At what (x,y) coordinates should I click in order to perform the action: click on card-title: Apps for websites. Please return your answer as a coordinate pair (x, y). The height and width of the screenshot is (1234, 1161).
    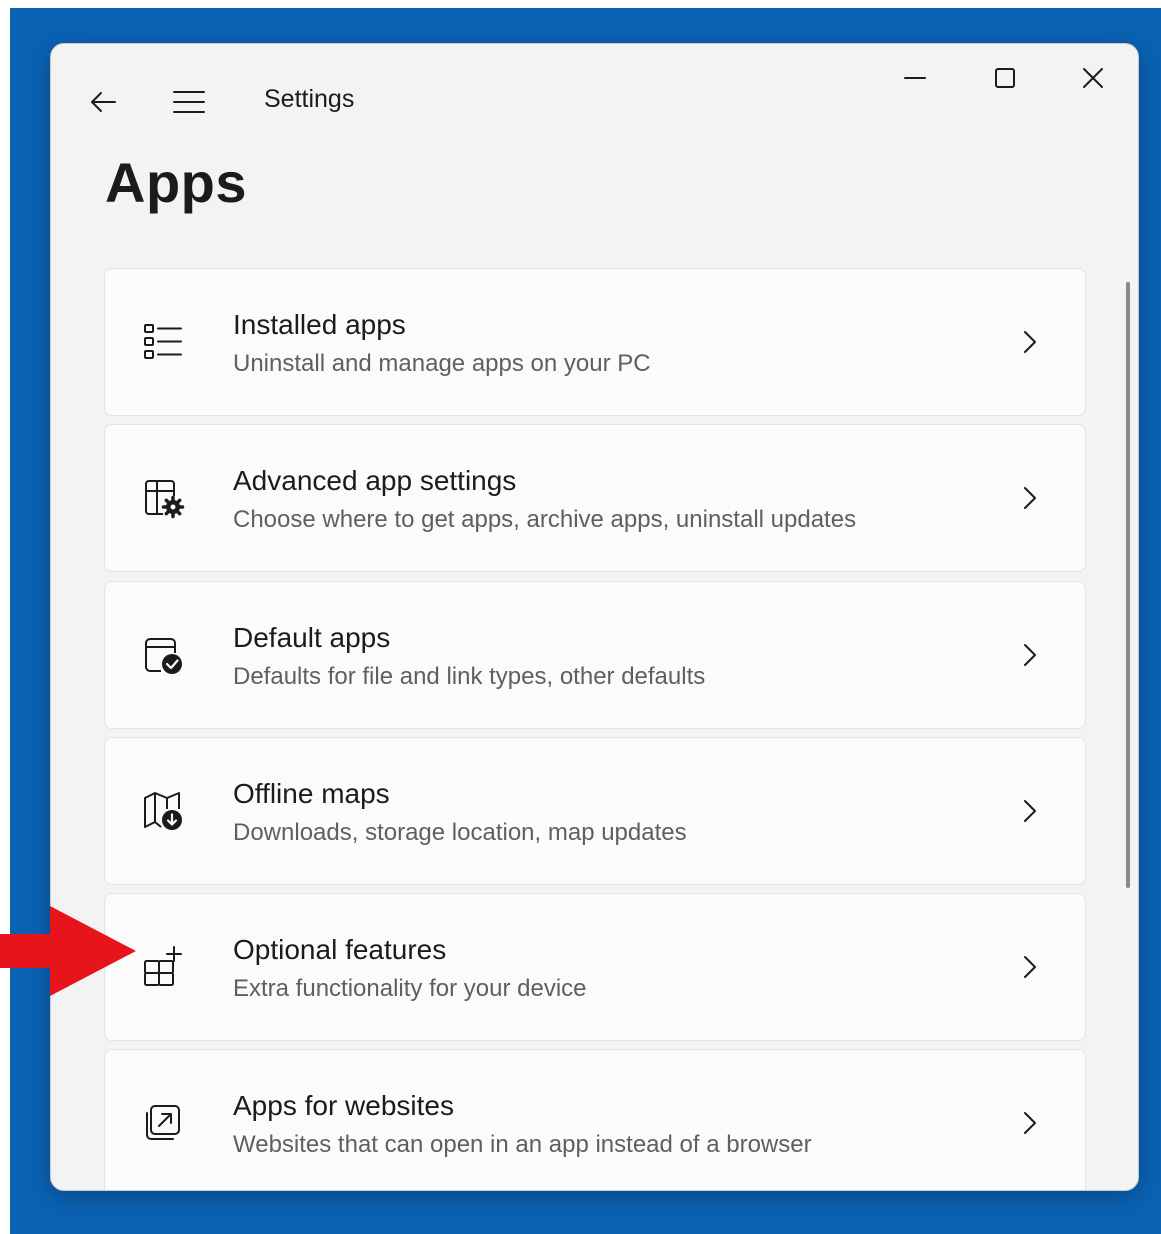
    Looking at the image, I should click on (343, 1105).